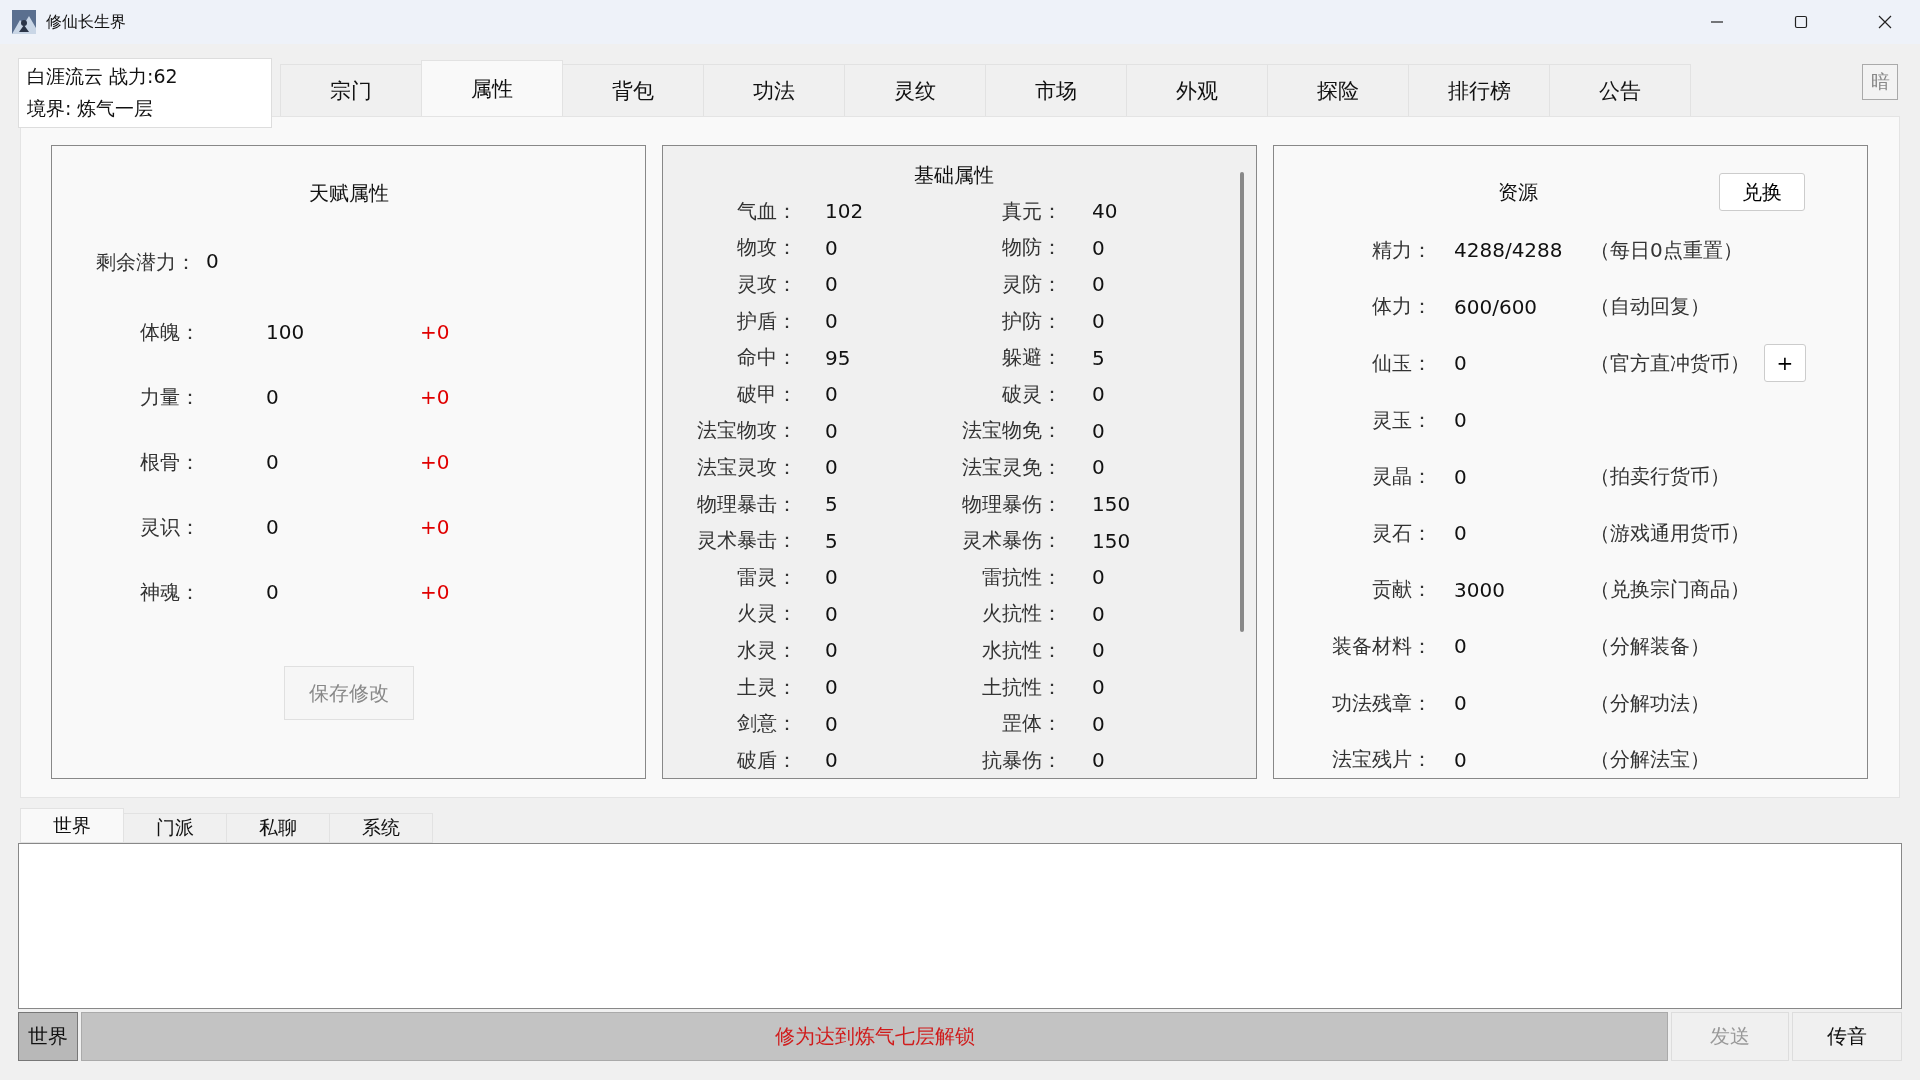  What do you see at coordinates (1381, 646) in the screenshot?
I see `resource-label: 装备材料：` at bounding box center [1381, 646].